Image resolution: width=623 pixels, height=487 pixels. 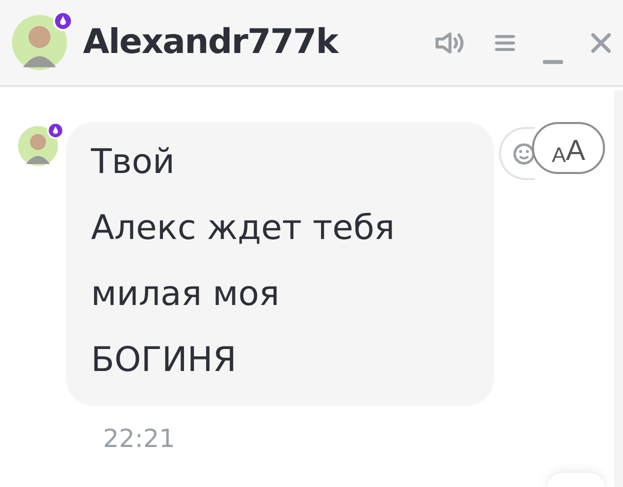 What do you see at coordinates (505, 43) in the screenshot?
I see `menu-icon` at bounding box center [505, 43].